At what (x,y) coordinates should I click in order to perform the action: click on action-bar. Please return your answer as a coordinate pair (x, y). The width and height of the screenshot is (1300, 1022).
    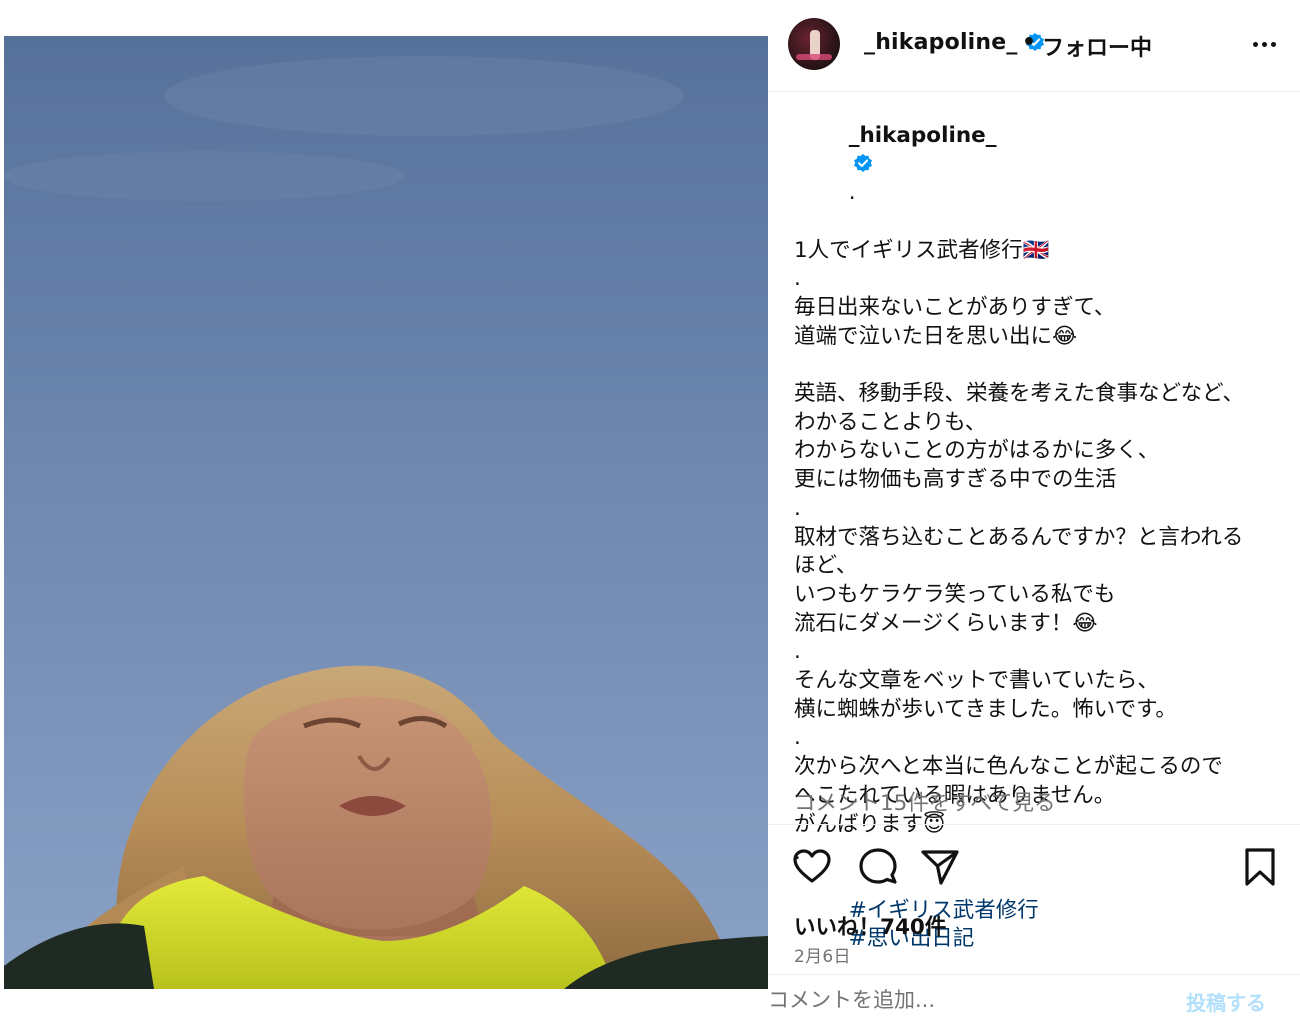
    Looking at the image, I should click on (1034, 864).